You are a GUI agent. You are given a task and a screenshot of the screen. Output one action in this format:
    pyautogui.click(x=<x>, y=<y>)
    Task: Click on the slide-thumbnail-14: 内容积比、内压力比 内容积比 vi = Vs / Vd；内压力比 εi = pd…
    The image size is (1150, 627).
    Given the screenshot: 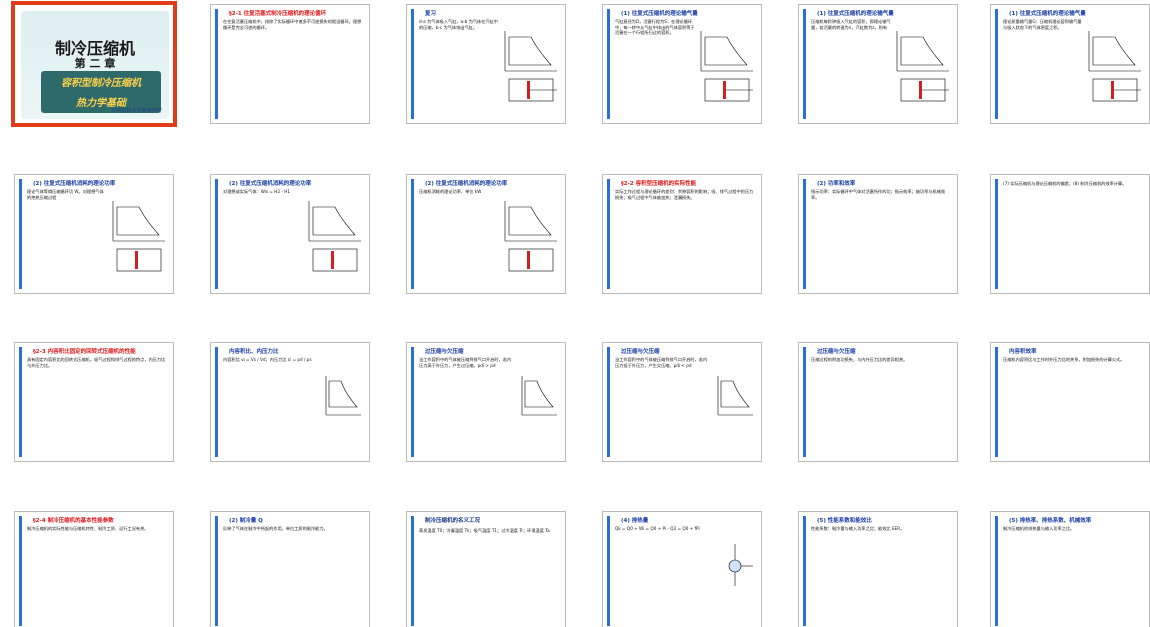 What is the action you would take?
    pyautogui.click(x=290, y=402)
    